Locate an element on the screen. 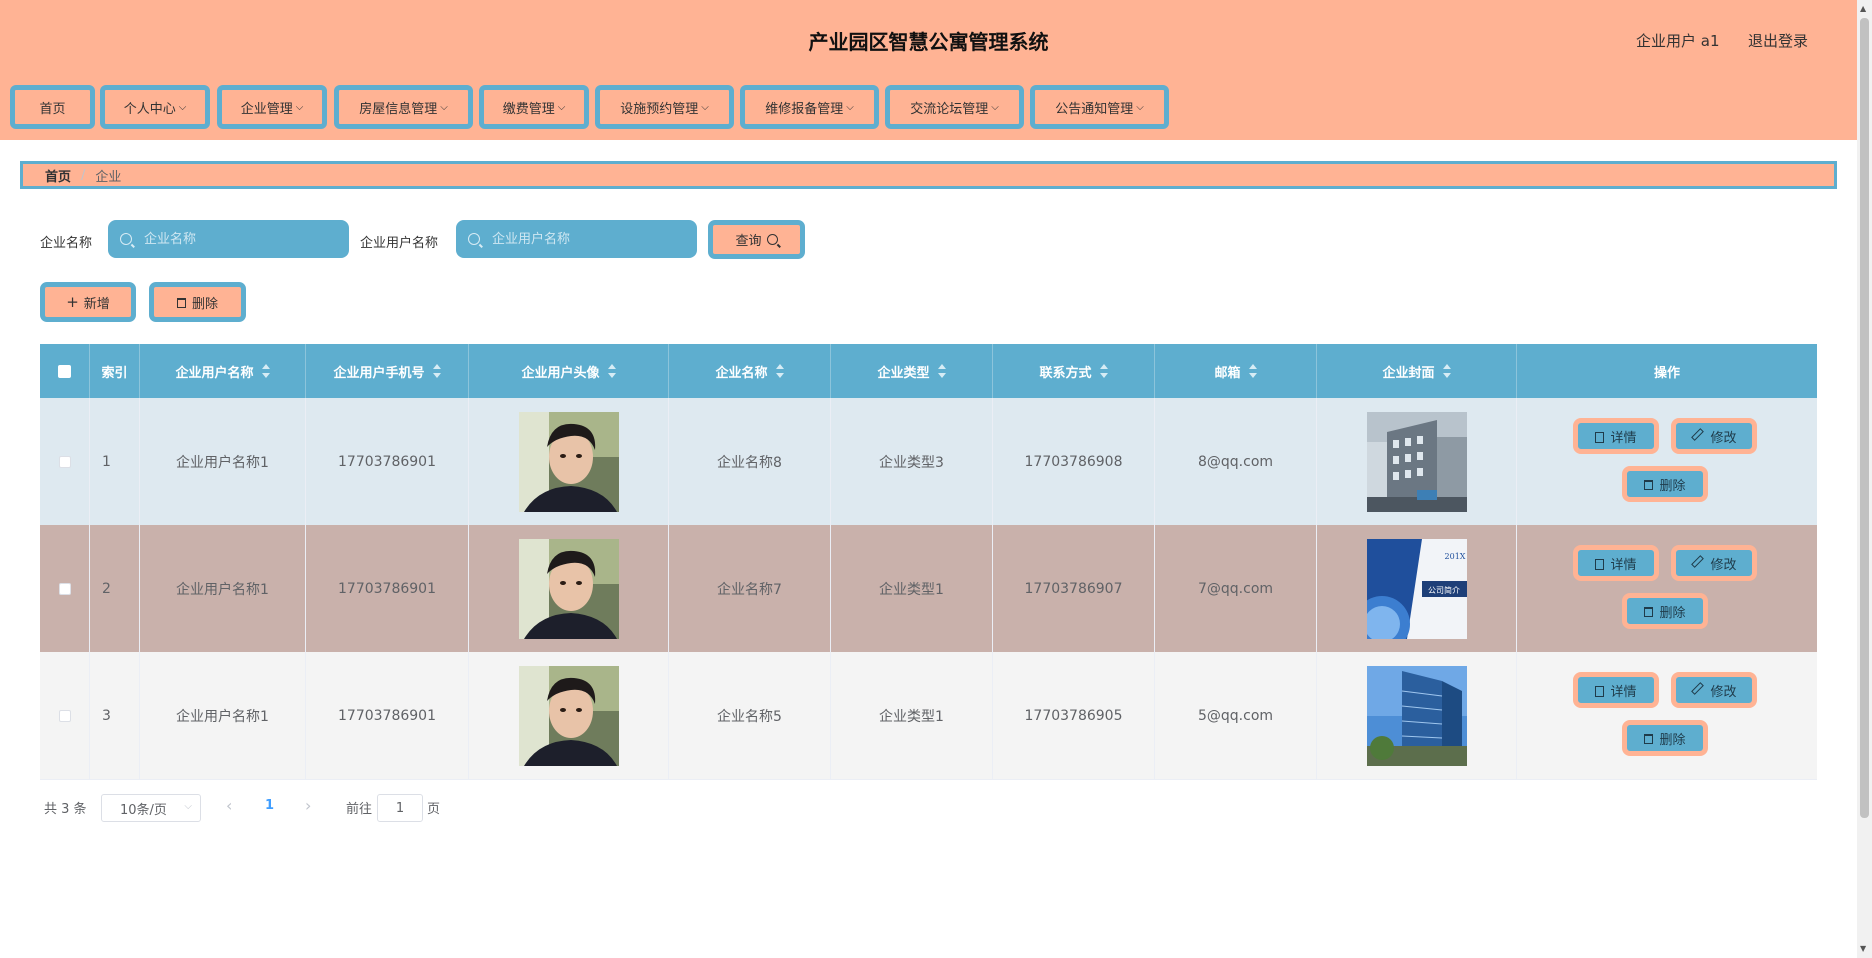 The width and height of the screenshot is (1872, 958). scrollbar-thumb is located at coordinates (1864, 418).